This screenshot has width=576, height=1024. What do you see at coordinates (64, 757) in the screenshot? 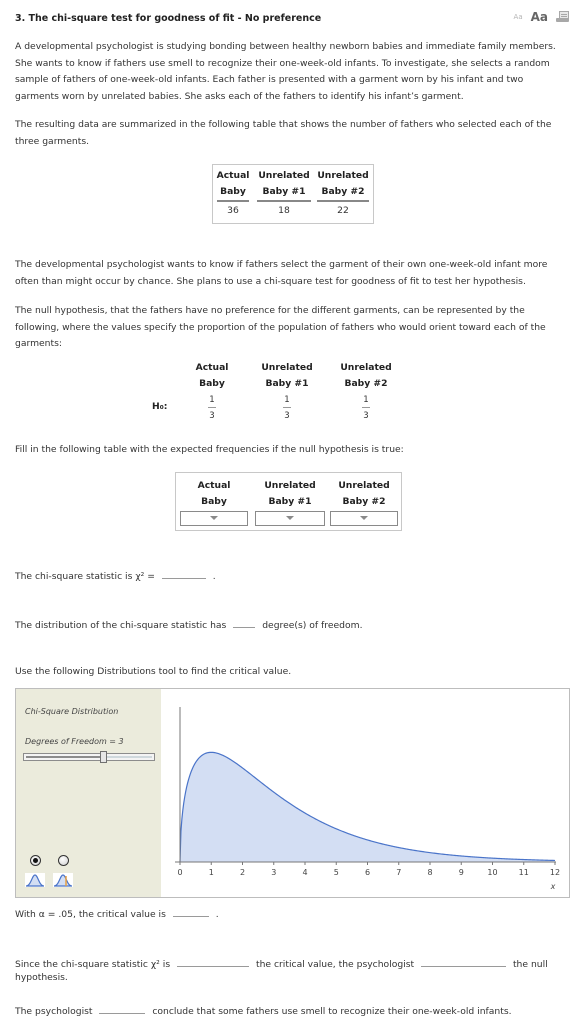
I see `slider-track-filled` at bounding box center [64, 757].